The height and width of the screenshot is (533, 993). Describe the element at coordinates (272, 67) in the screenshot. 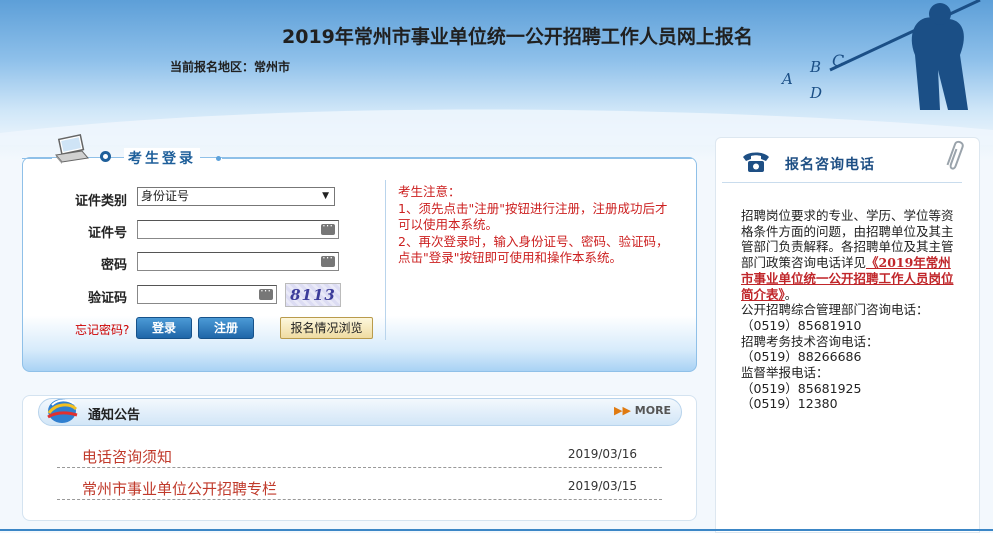

I see `region-value: 常州市` at that location.